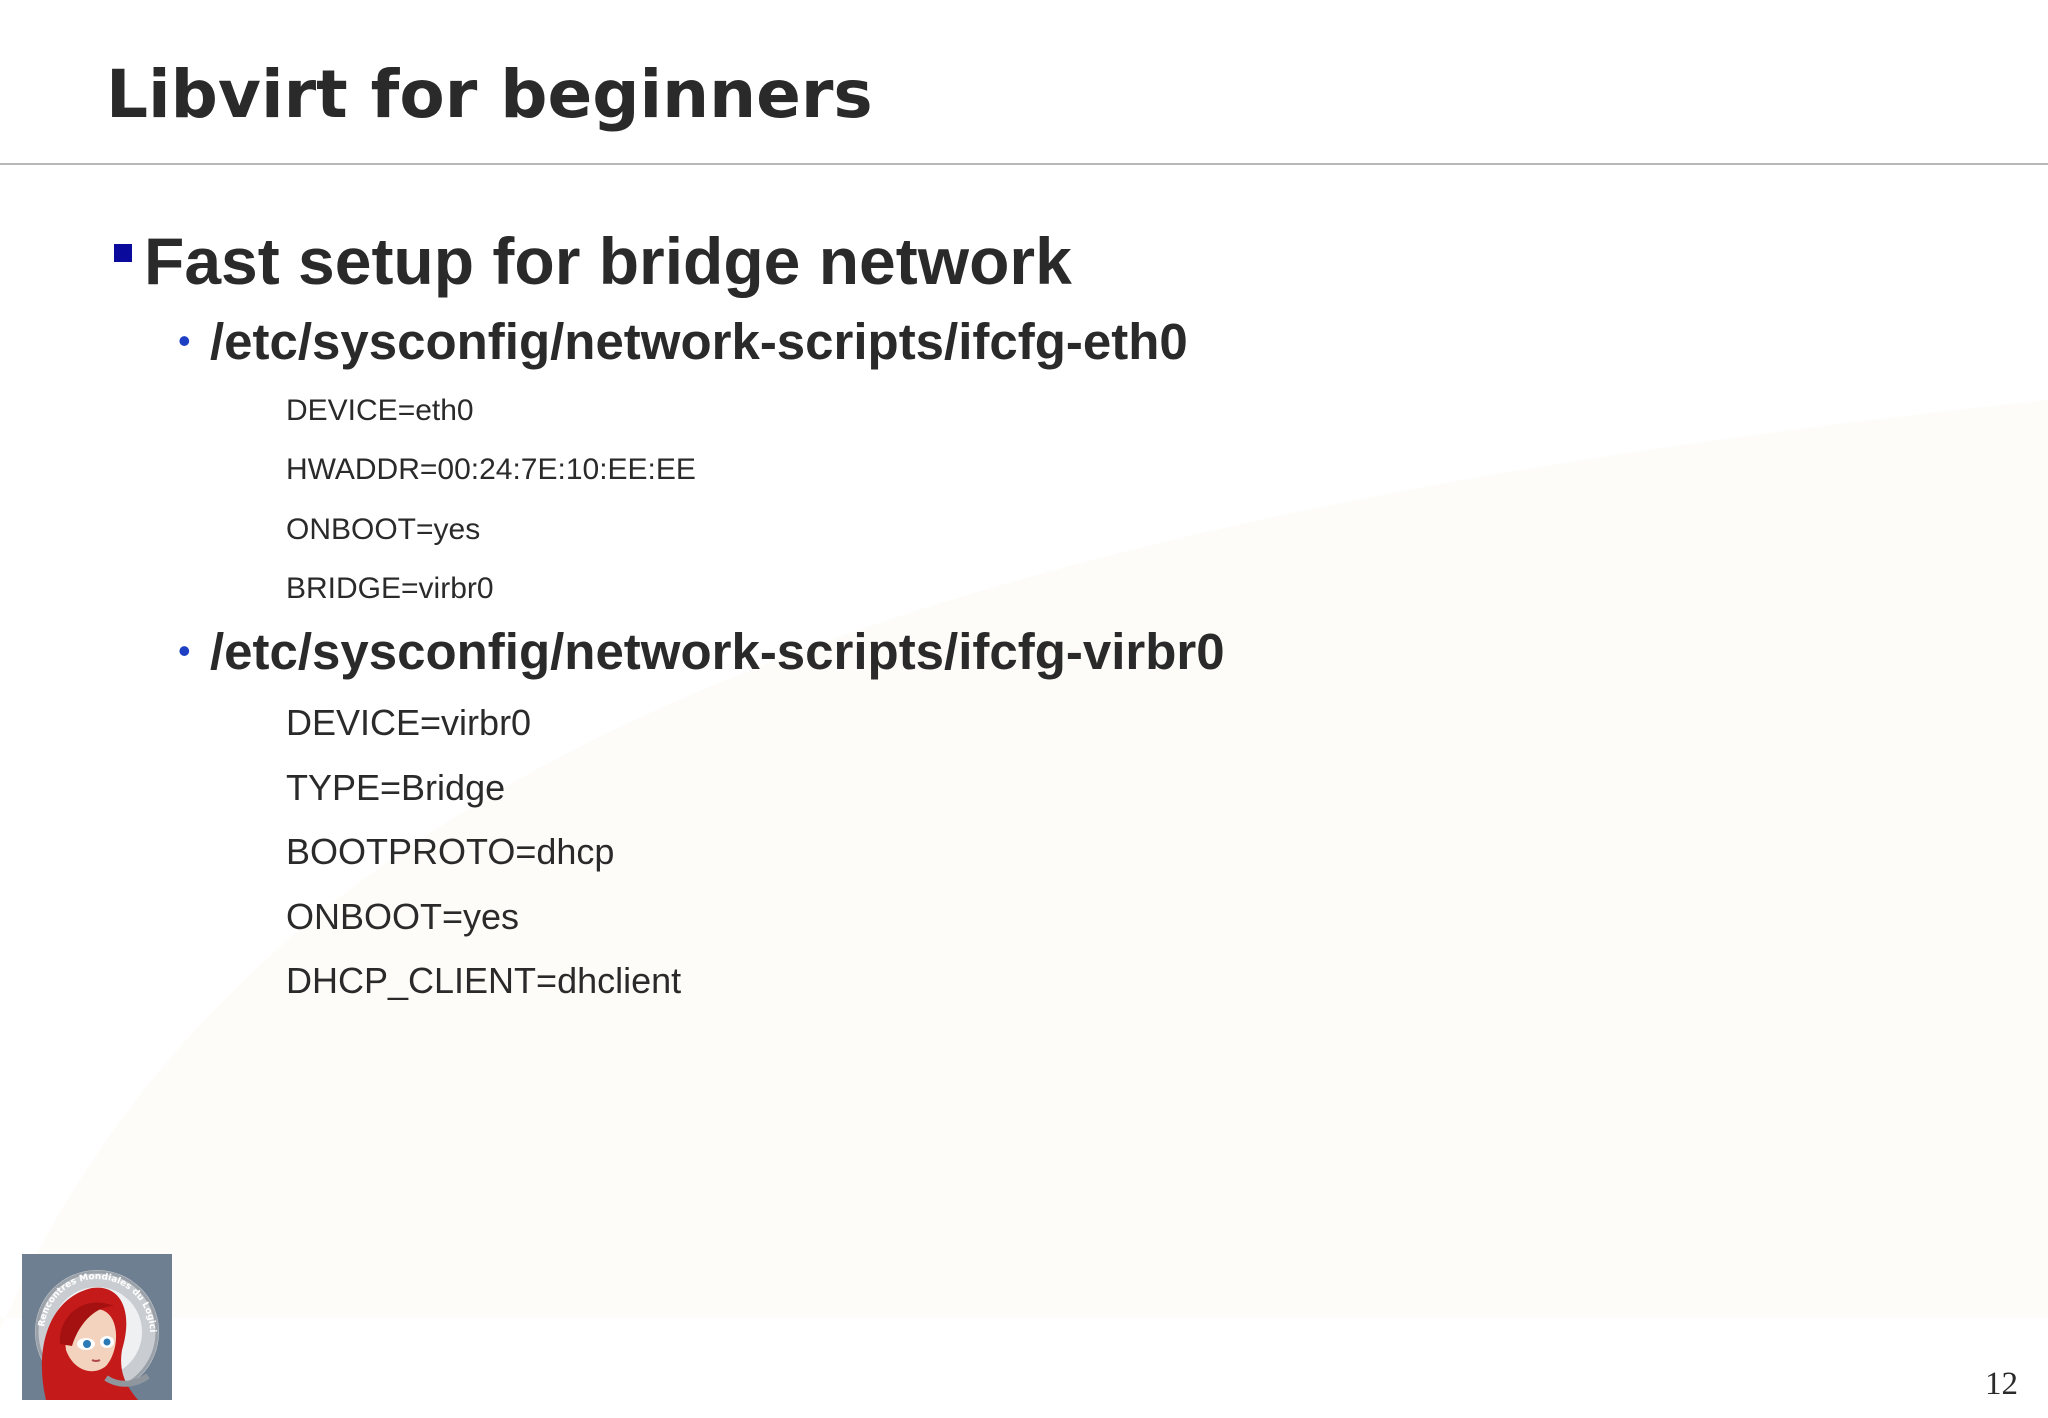 This screenshot has width=2048, height=1418. What do you see at coordinates (380, 410) in the screenshot?
I see `config-line: DEVICE=eth0` at bounding box center [380, 410].